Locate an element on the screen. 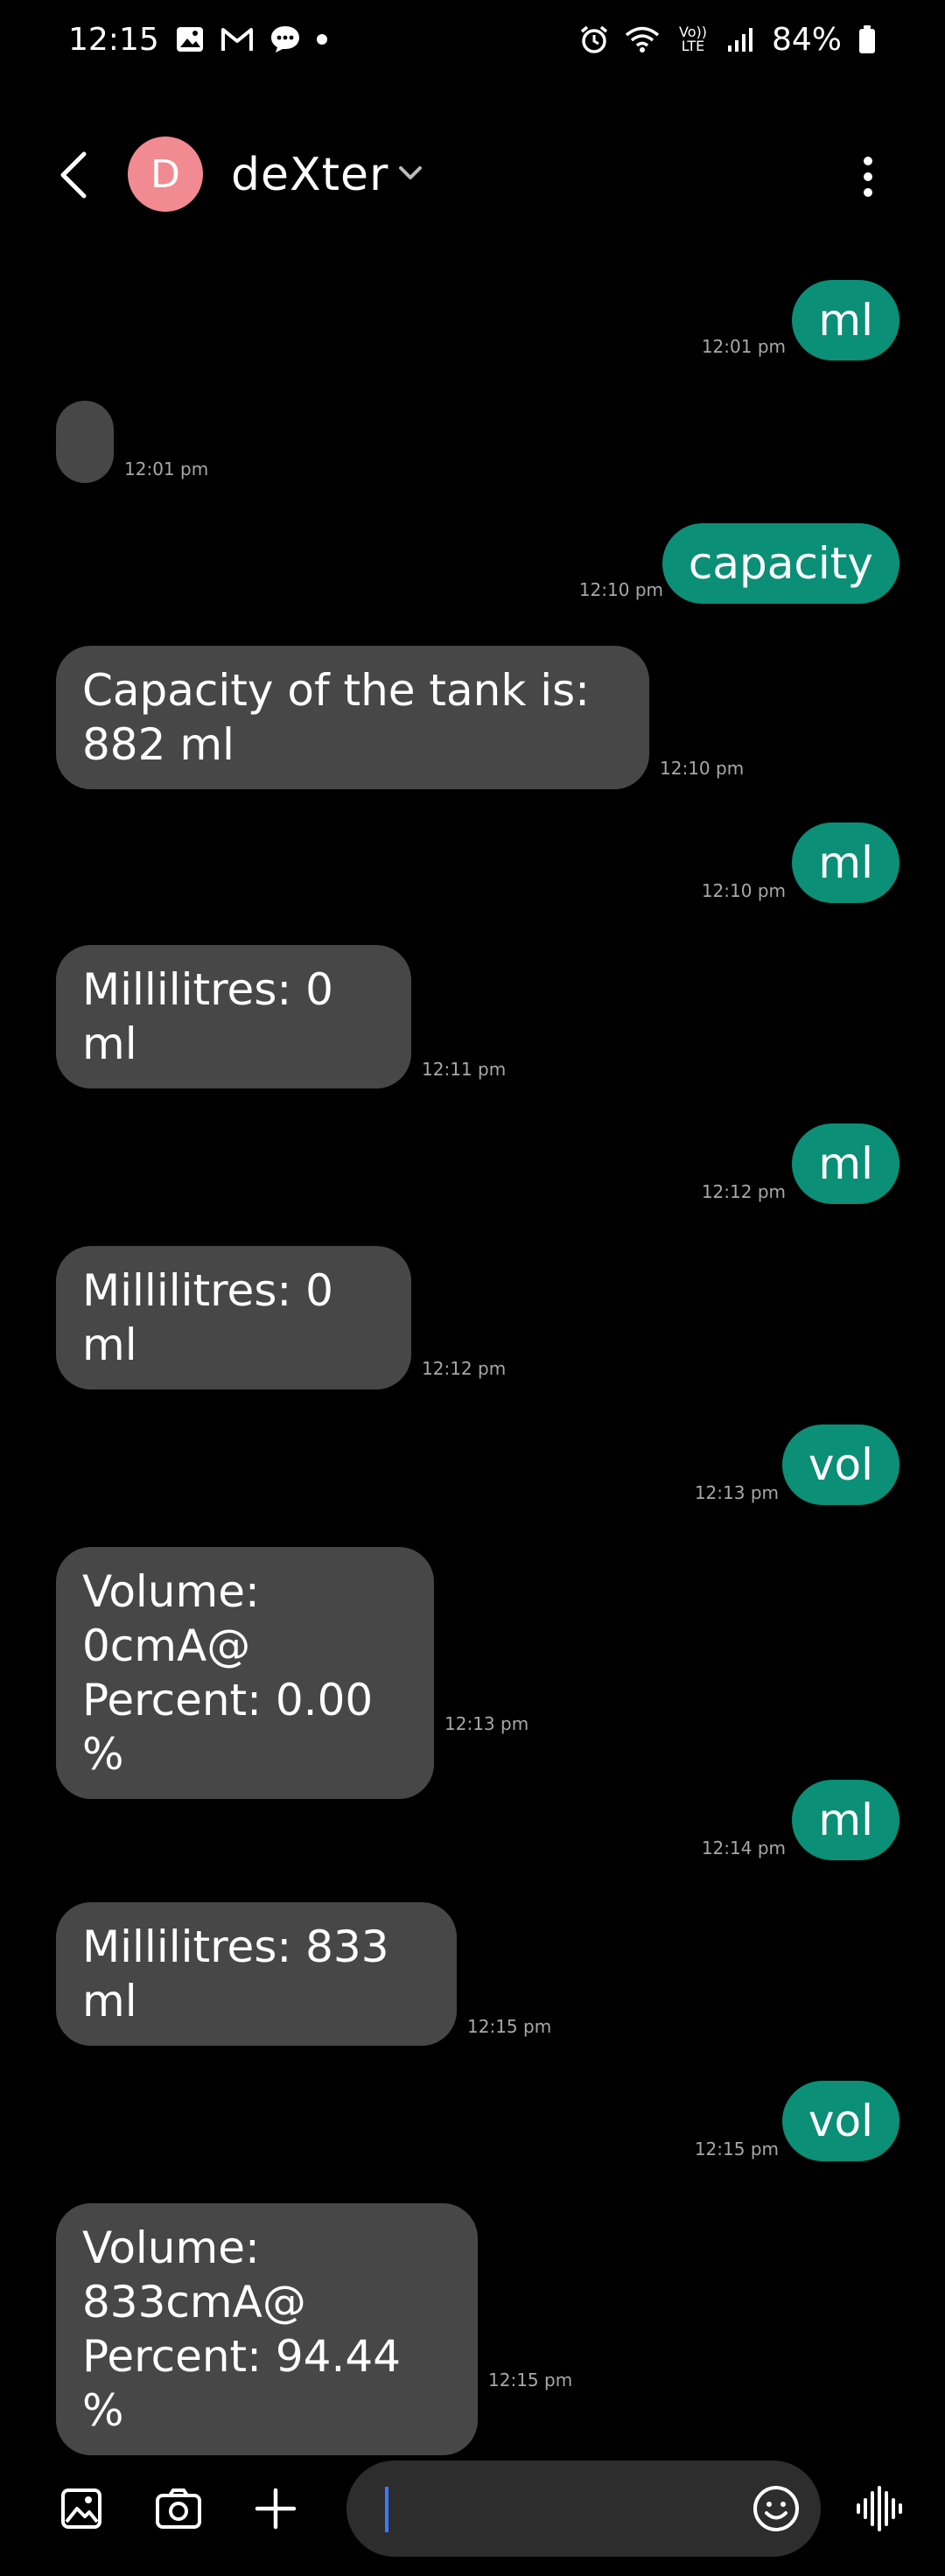 The image size is (945, 2576). message-text: capacity is located at coordinates (780, 563).